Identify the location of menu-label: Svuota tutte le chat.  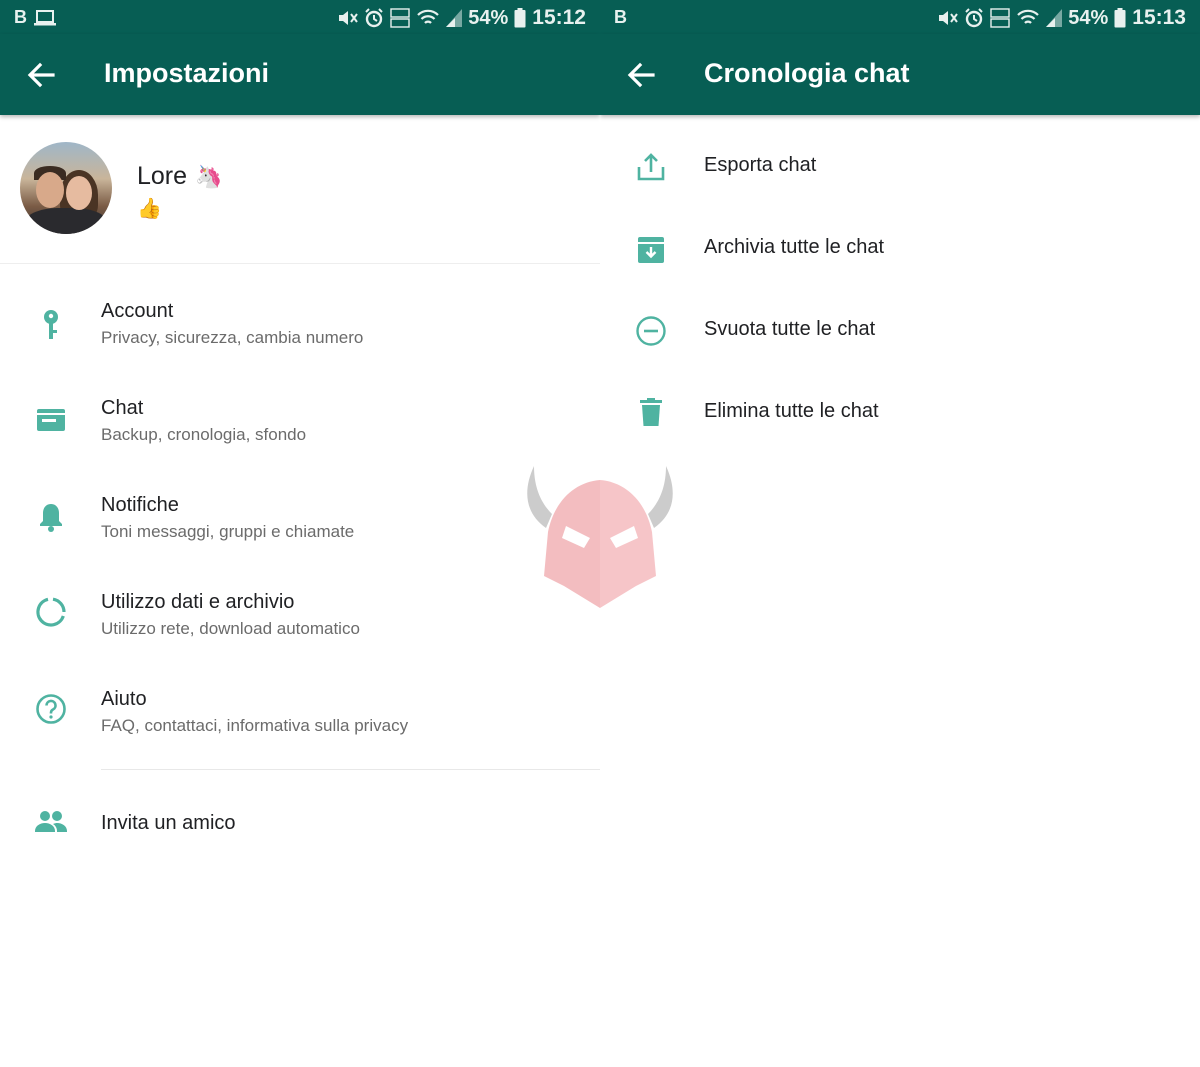
(790, 329).